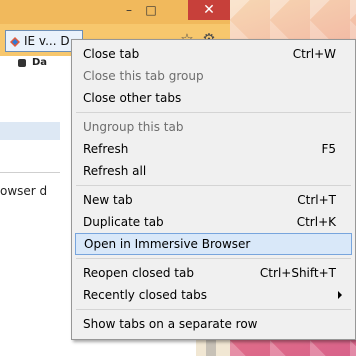 The width and height of the screenshot is (356, 356). Describe the element at coordinates (213, 54) in the screenshot. I see `menu-item-close-tab: Close tab Ctrl+W` at that location.